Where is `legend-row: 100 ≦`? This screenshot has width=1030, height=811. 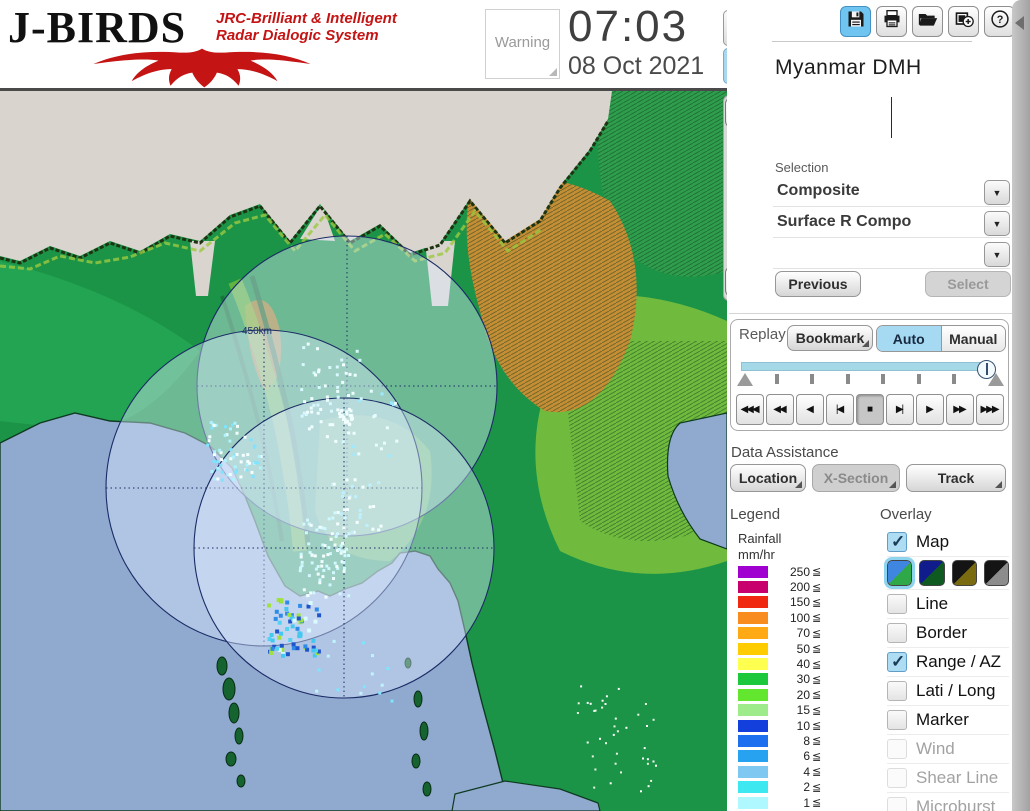
legend-row: 100 ≦ is located at coordinates (781, 617).